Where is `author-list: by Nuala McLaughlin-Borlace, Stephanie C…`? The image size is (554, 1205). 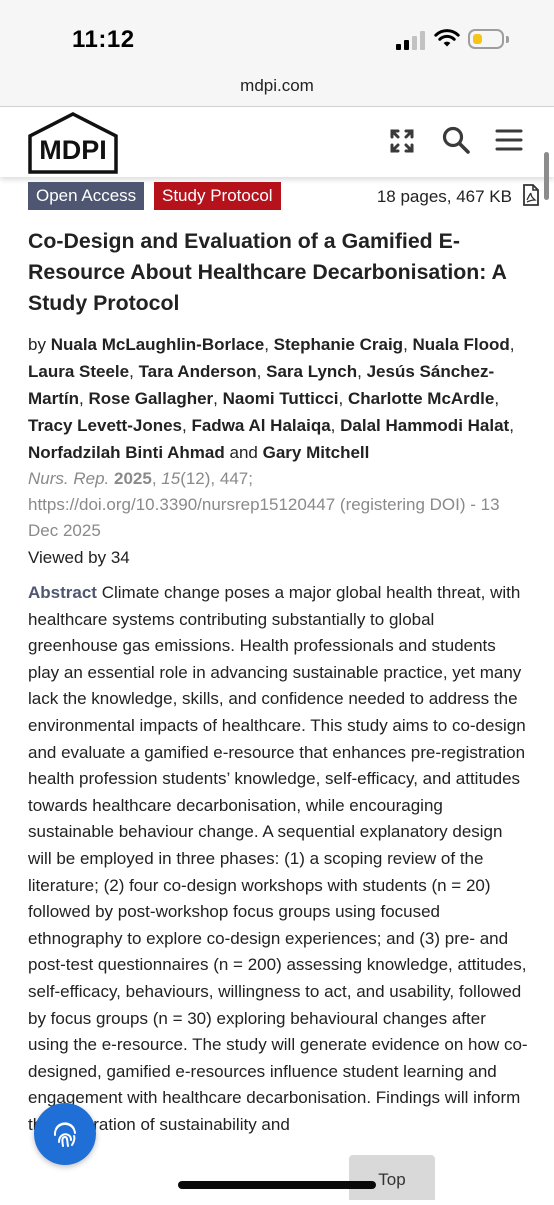 author-list: by Nuala McLaughlin-Borlace, Stephanie C… is located at coordinates (271, 398).